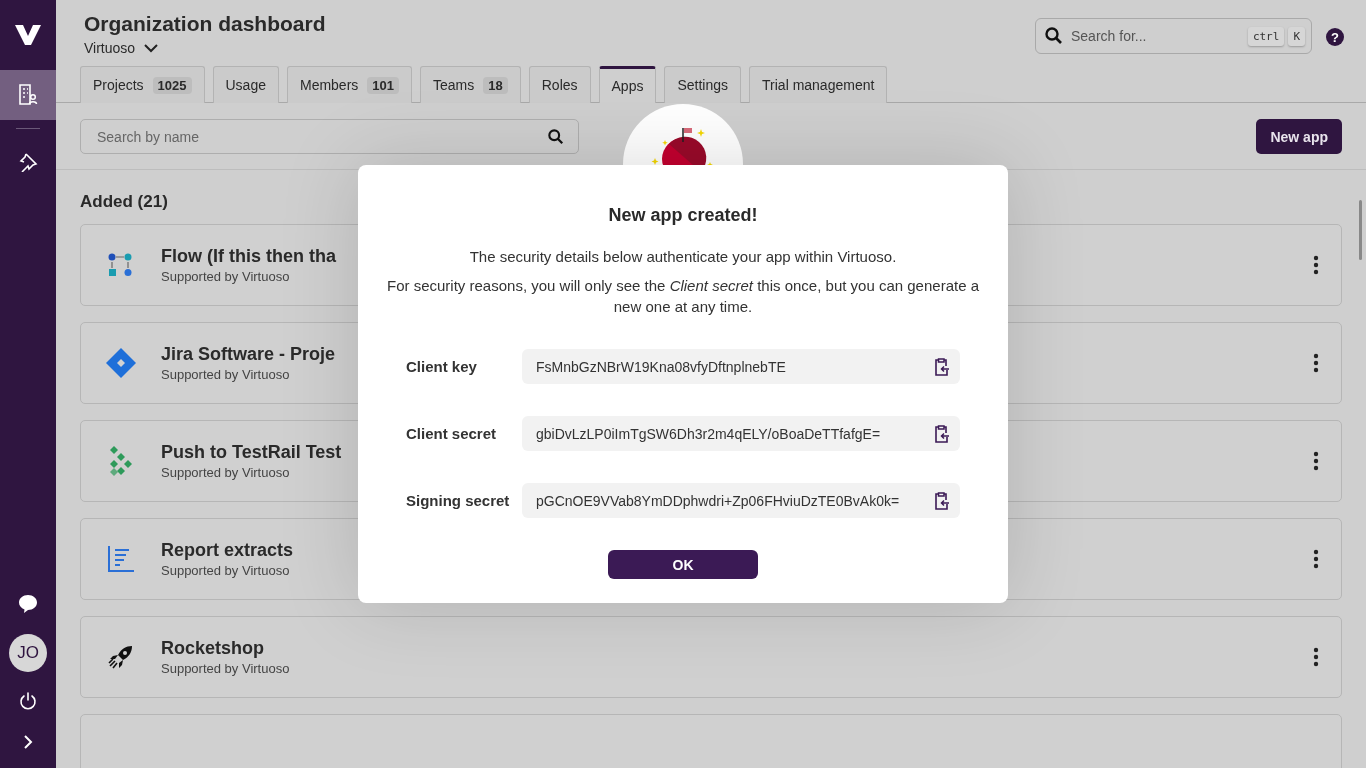 This screenshot has height=768, width=1366. Describe the element at coordinates (818, 85) in the screenshot. I see `tab-label: Trial management` at that location.